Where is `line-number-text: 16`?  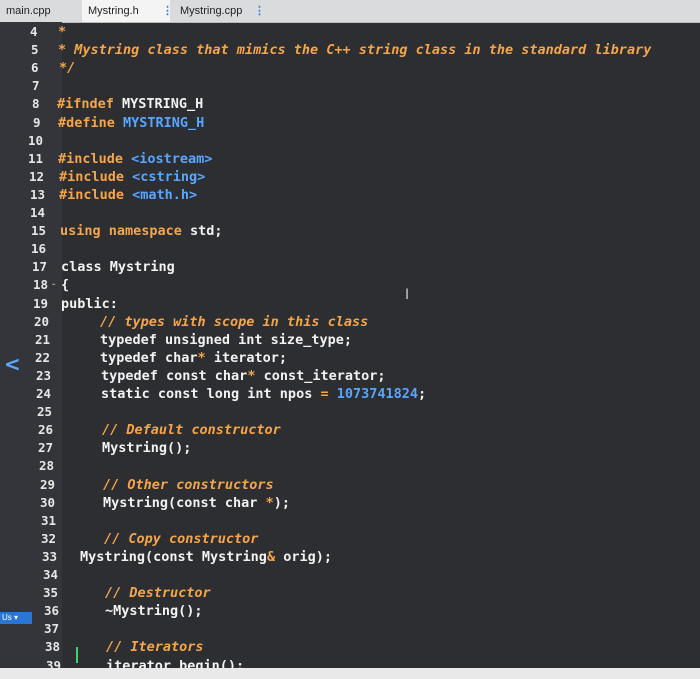
line-number-text: 16 is located at coordinates (39, 249).